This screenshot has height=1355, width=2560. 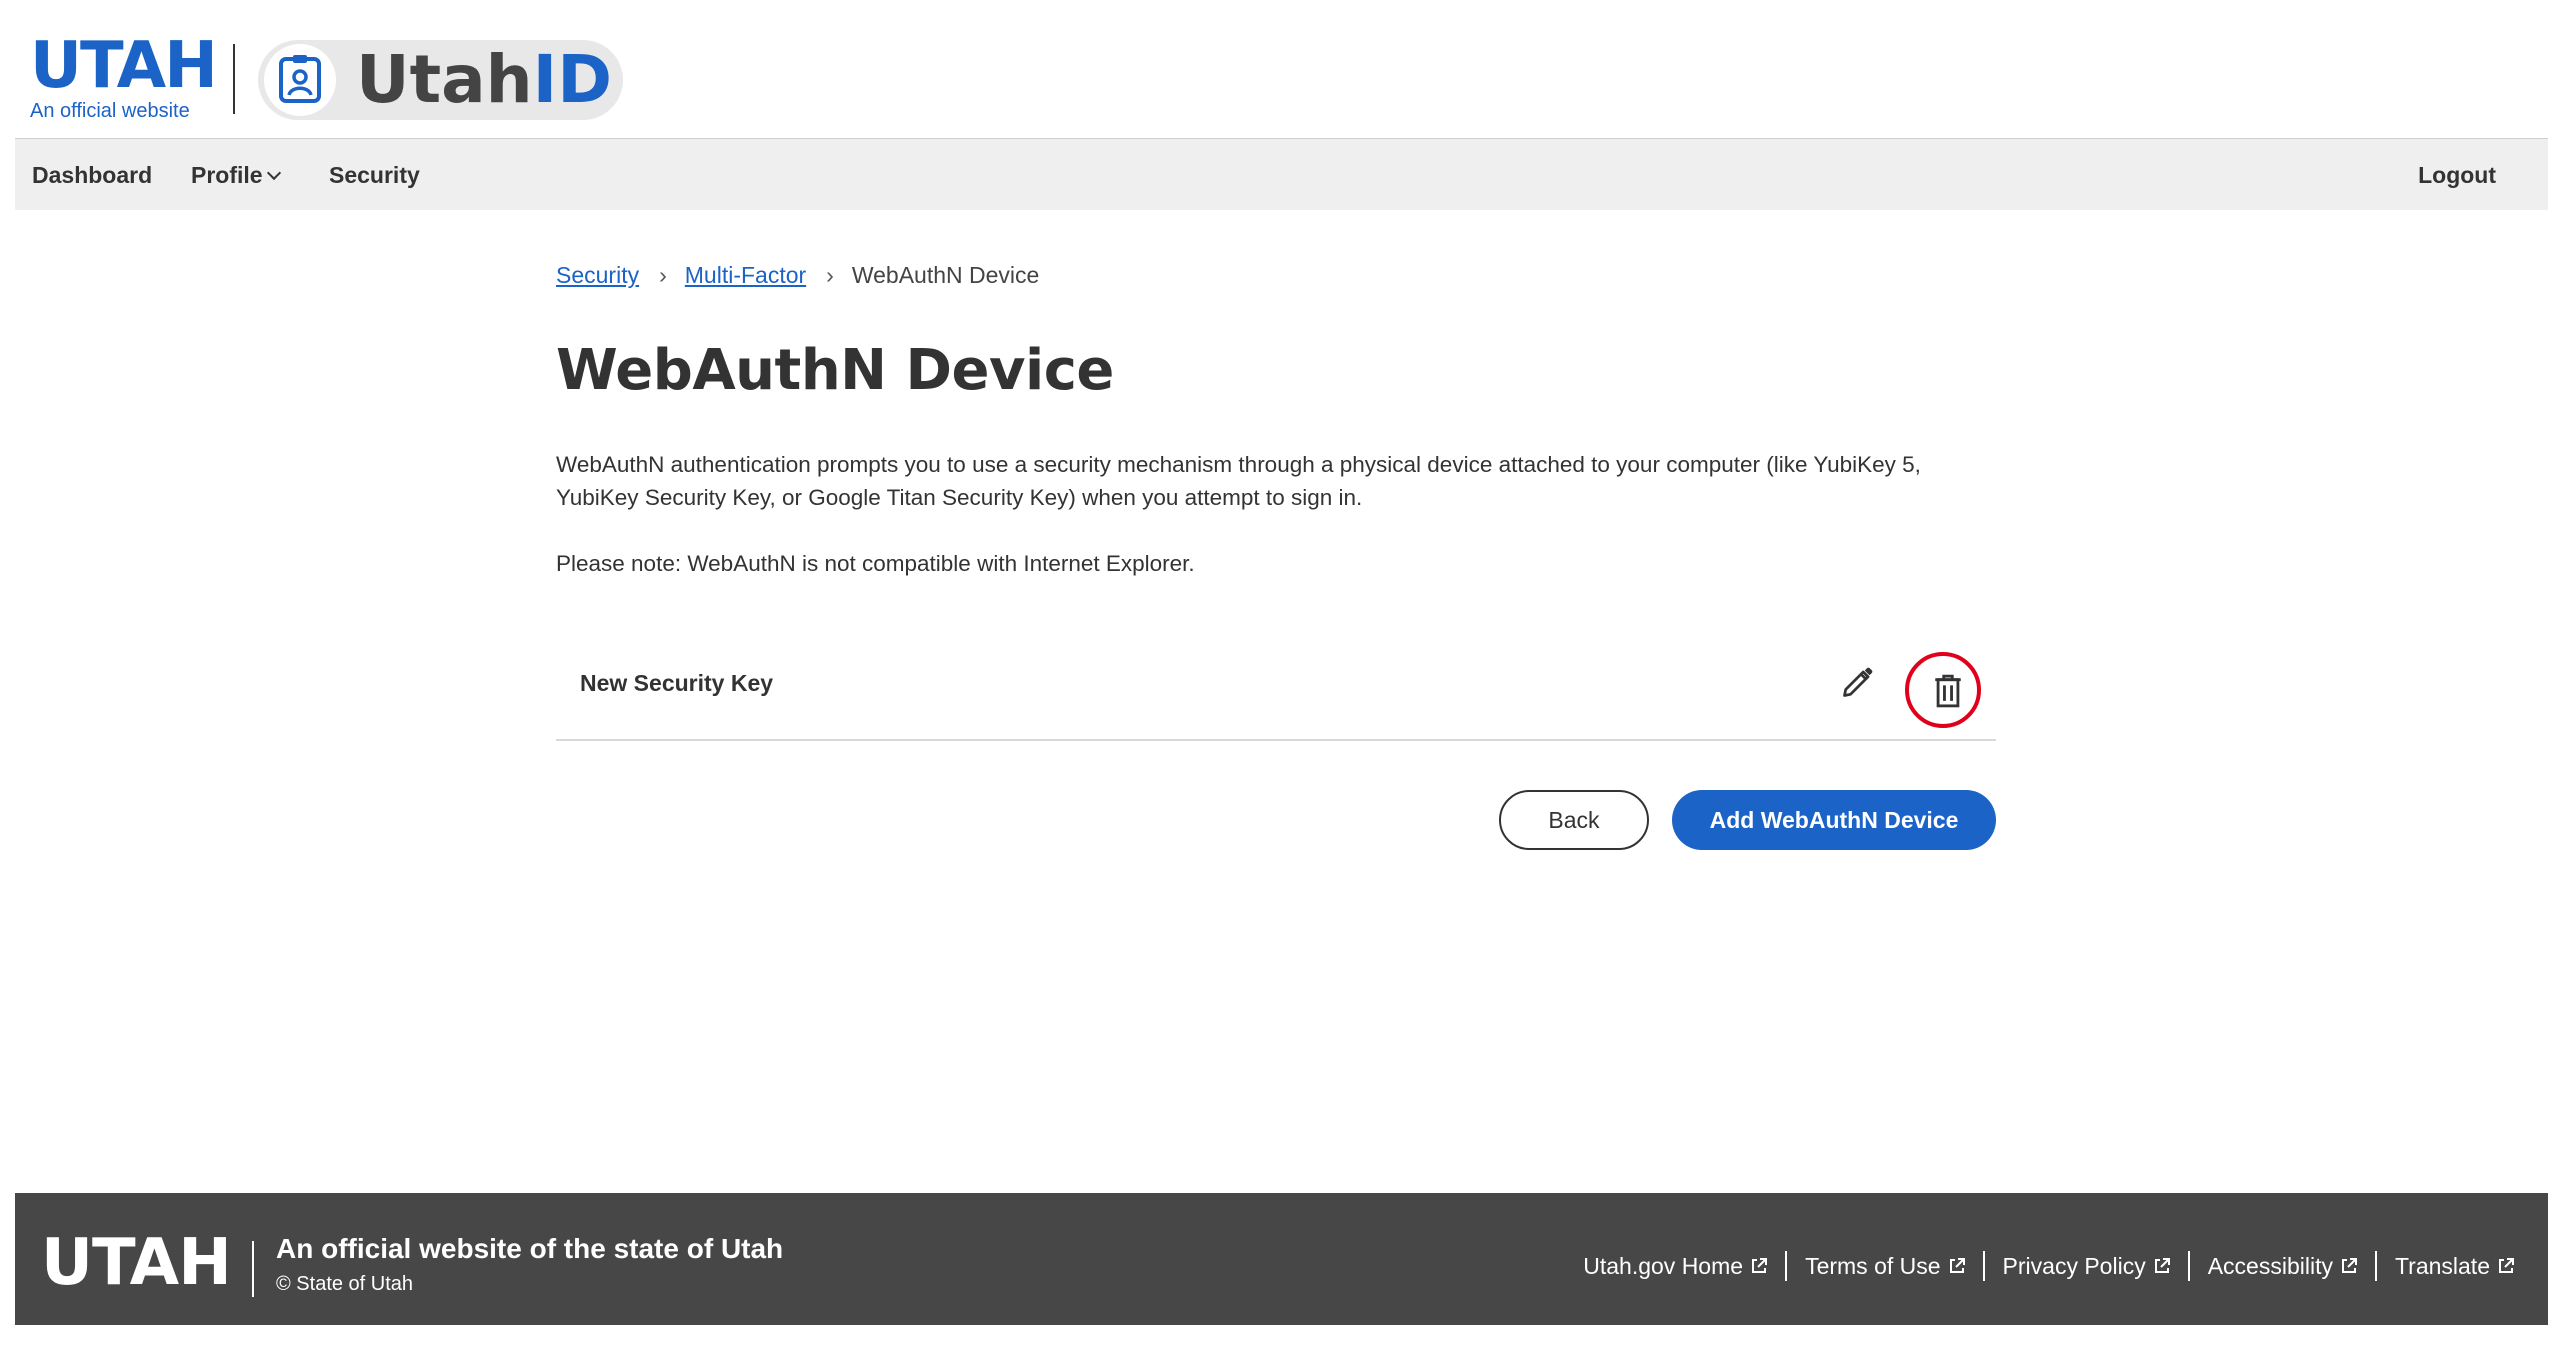 What do you see at coordinates (2074, 1265) in the screenshot?
I see `footer-link-label: Privacy Policy` at bounding box center [2074, 1265].